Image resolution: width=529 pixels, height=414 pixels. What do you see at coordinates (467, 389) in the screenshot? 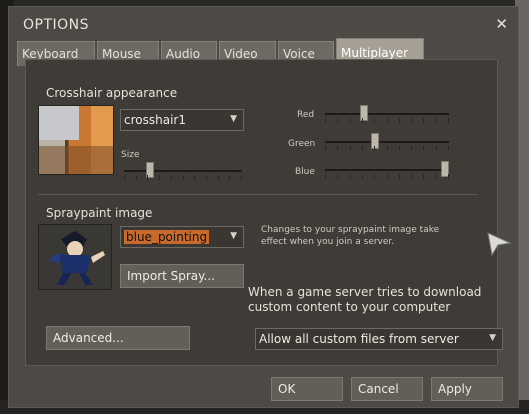
I see `apply-button: Apply` at bounding box center [467, 389].